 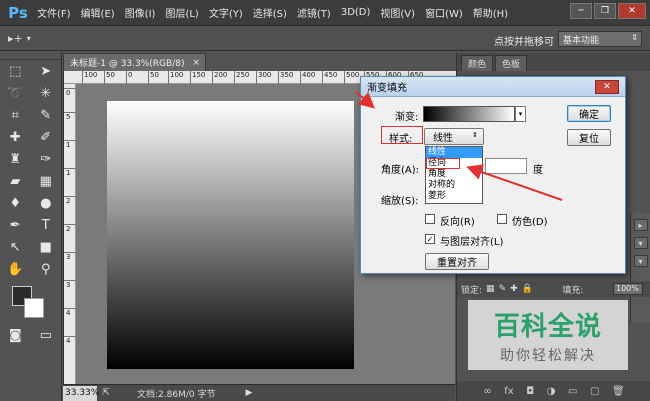 I want to click on dialog-close-button: ✕, so click(x=607, y=87).